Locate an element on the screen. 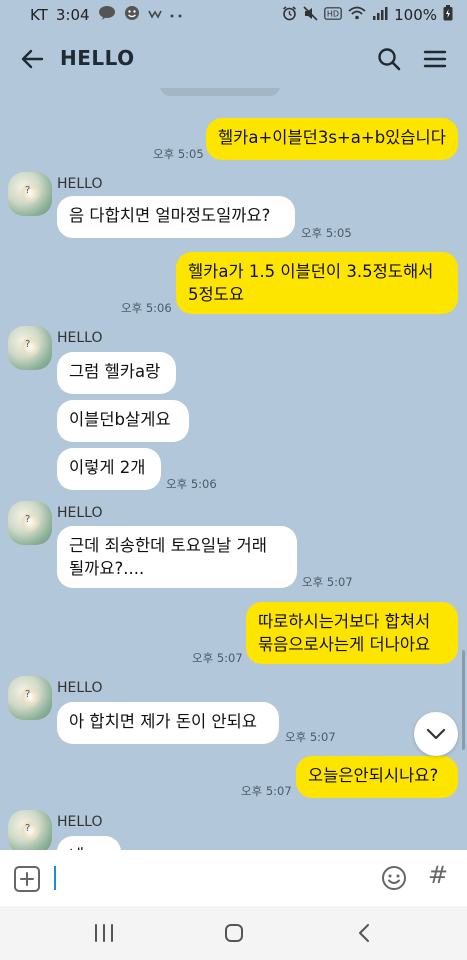 This screenshot has height=960, width=467. my-message-bubble: 헬카a+이블던3s+a+b있습니다 is located at coordinates (332, 139).